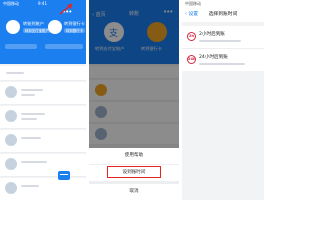 This screenshot has height=240, width=320. I want to click on card-icon, so click(64, 175).